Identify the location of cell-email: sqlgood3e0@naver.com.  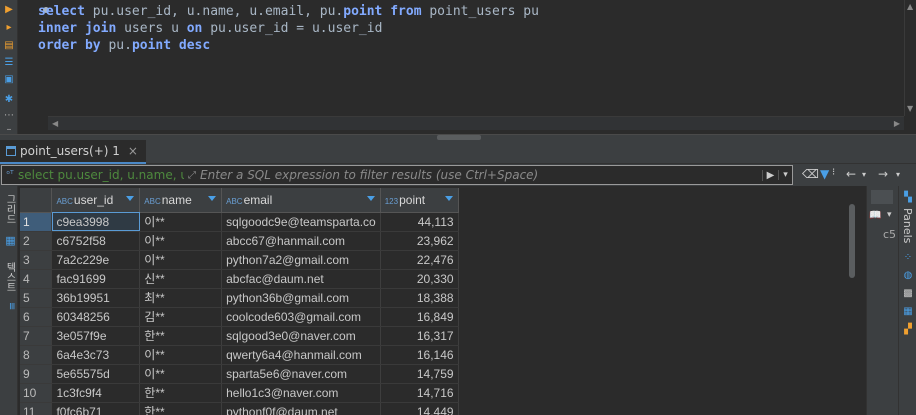
(301, 336).